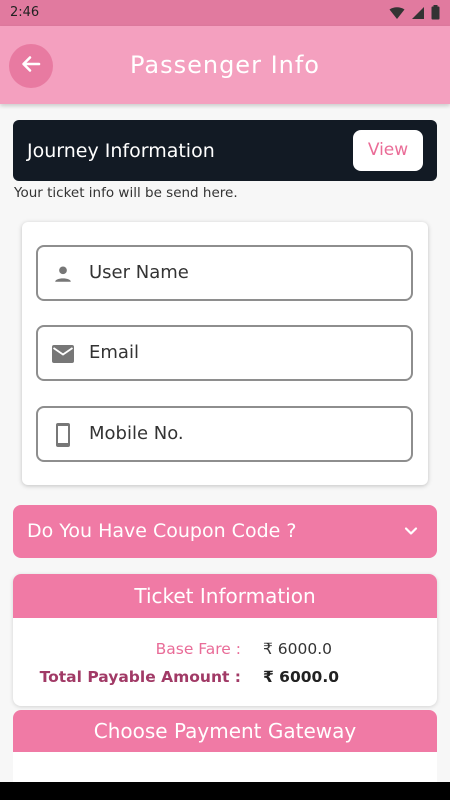 The width and height of the screenshot is (450, 800). Describe the element at coordinates (301, 677) in the screenshot. I see `total-amount-value: ₹ 6000.0` at that location.